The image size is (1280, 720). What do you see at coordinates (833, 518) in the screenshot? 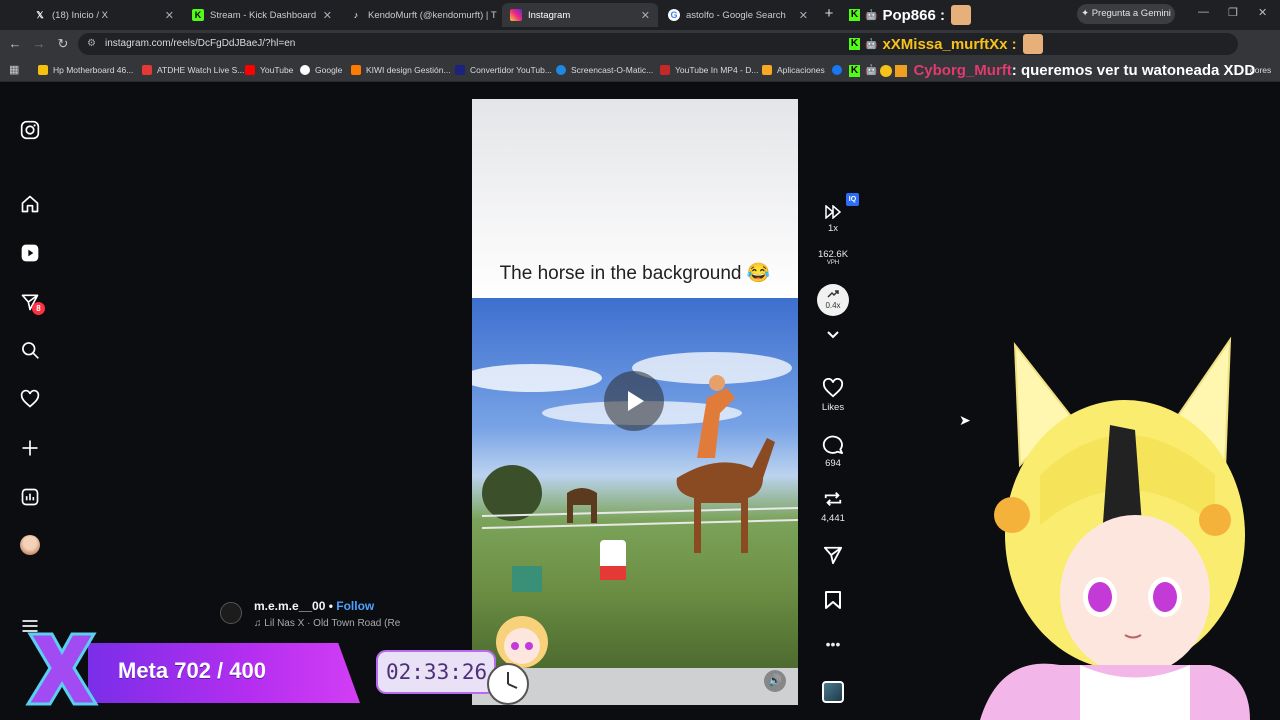
I see `reposts-count: 4,441` at bounding box center [833, 518].